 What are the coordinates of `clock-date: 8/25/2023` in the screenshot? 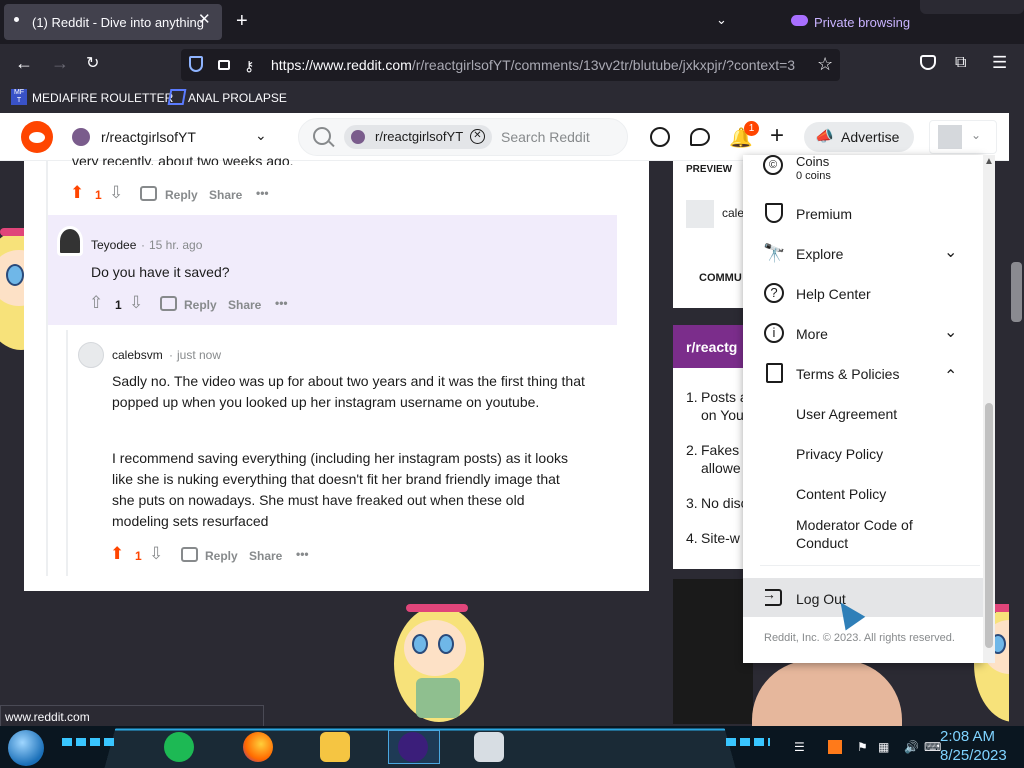 It's located at (973, 755).